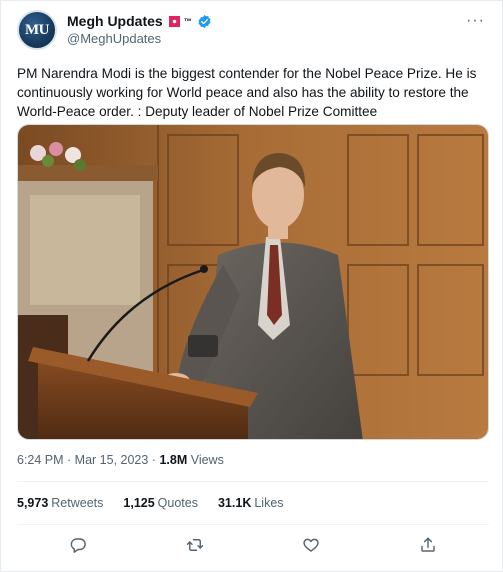  Describe the element at coordinates (428, 545) in the screenshot. I see `share-icon` at that location.